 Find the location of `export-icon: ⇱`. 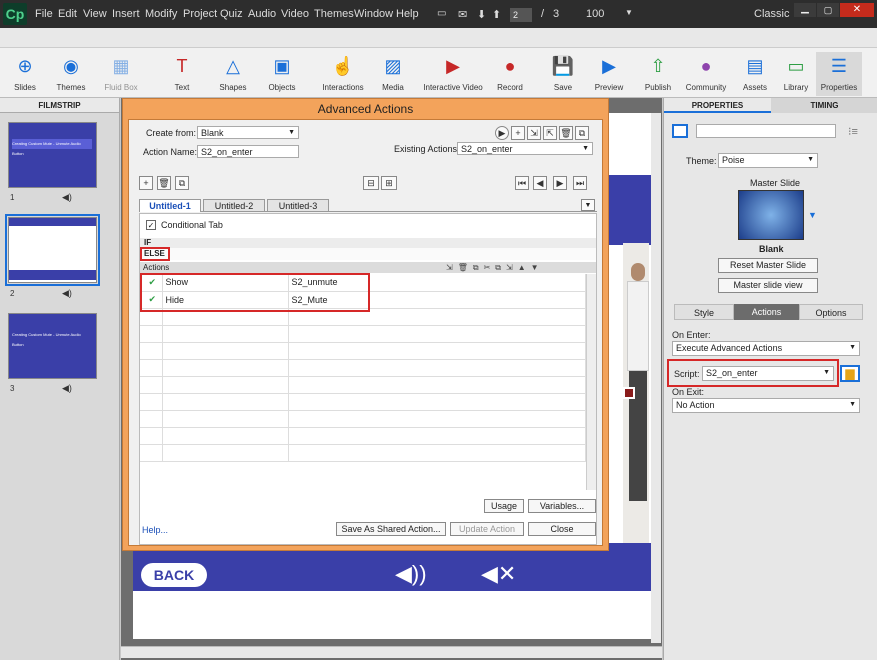

export-icon: ⇱ is located at coordinates (550, 133).